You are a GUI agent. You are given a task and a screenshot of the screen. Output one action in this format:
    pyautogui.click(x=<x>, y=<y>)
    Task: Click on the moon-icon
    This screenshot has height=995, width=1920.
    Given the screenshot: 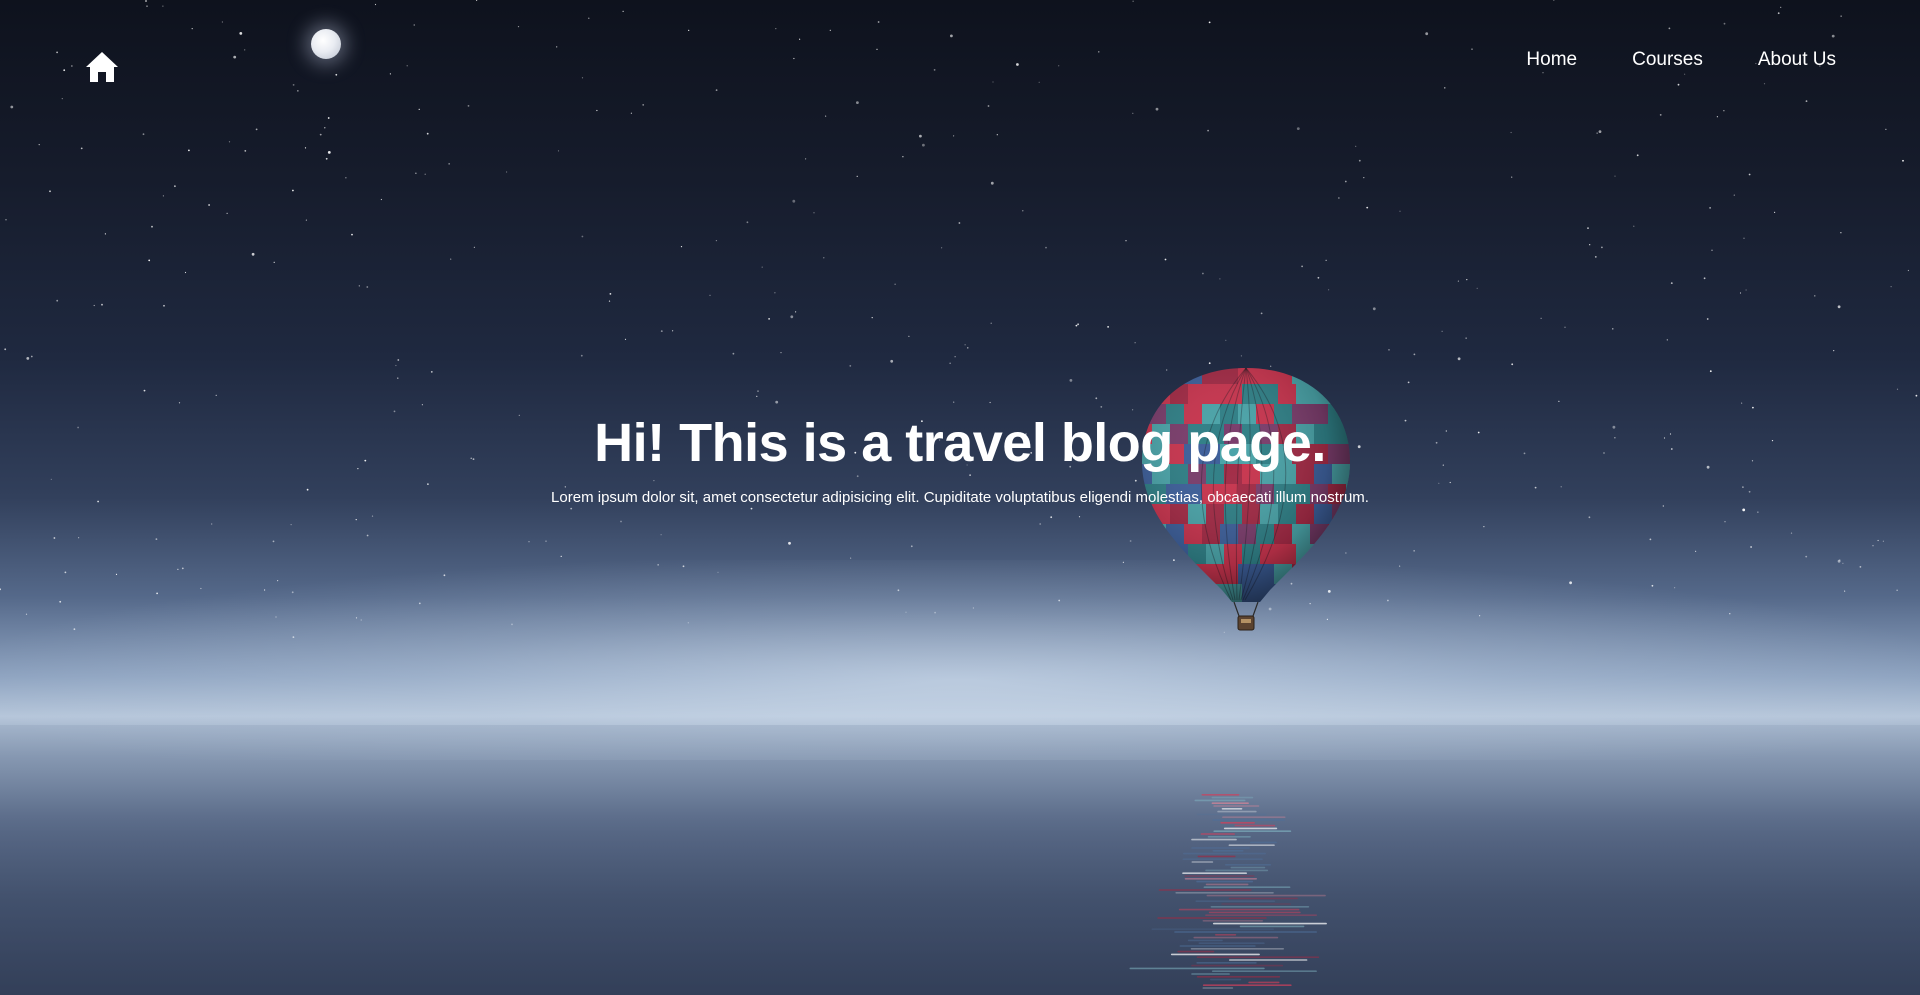 What is the action you would take?
    pyautogui.click(x=326, y=44)
    